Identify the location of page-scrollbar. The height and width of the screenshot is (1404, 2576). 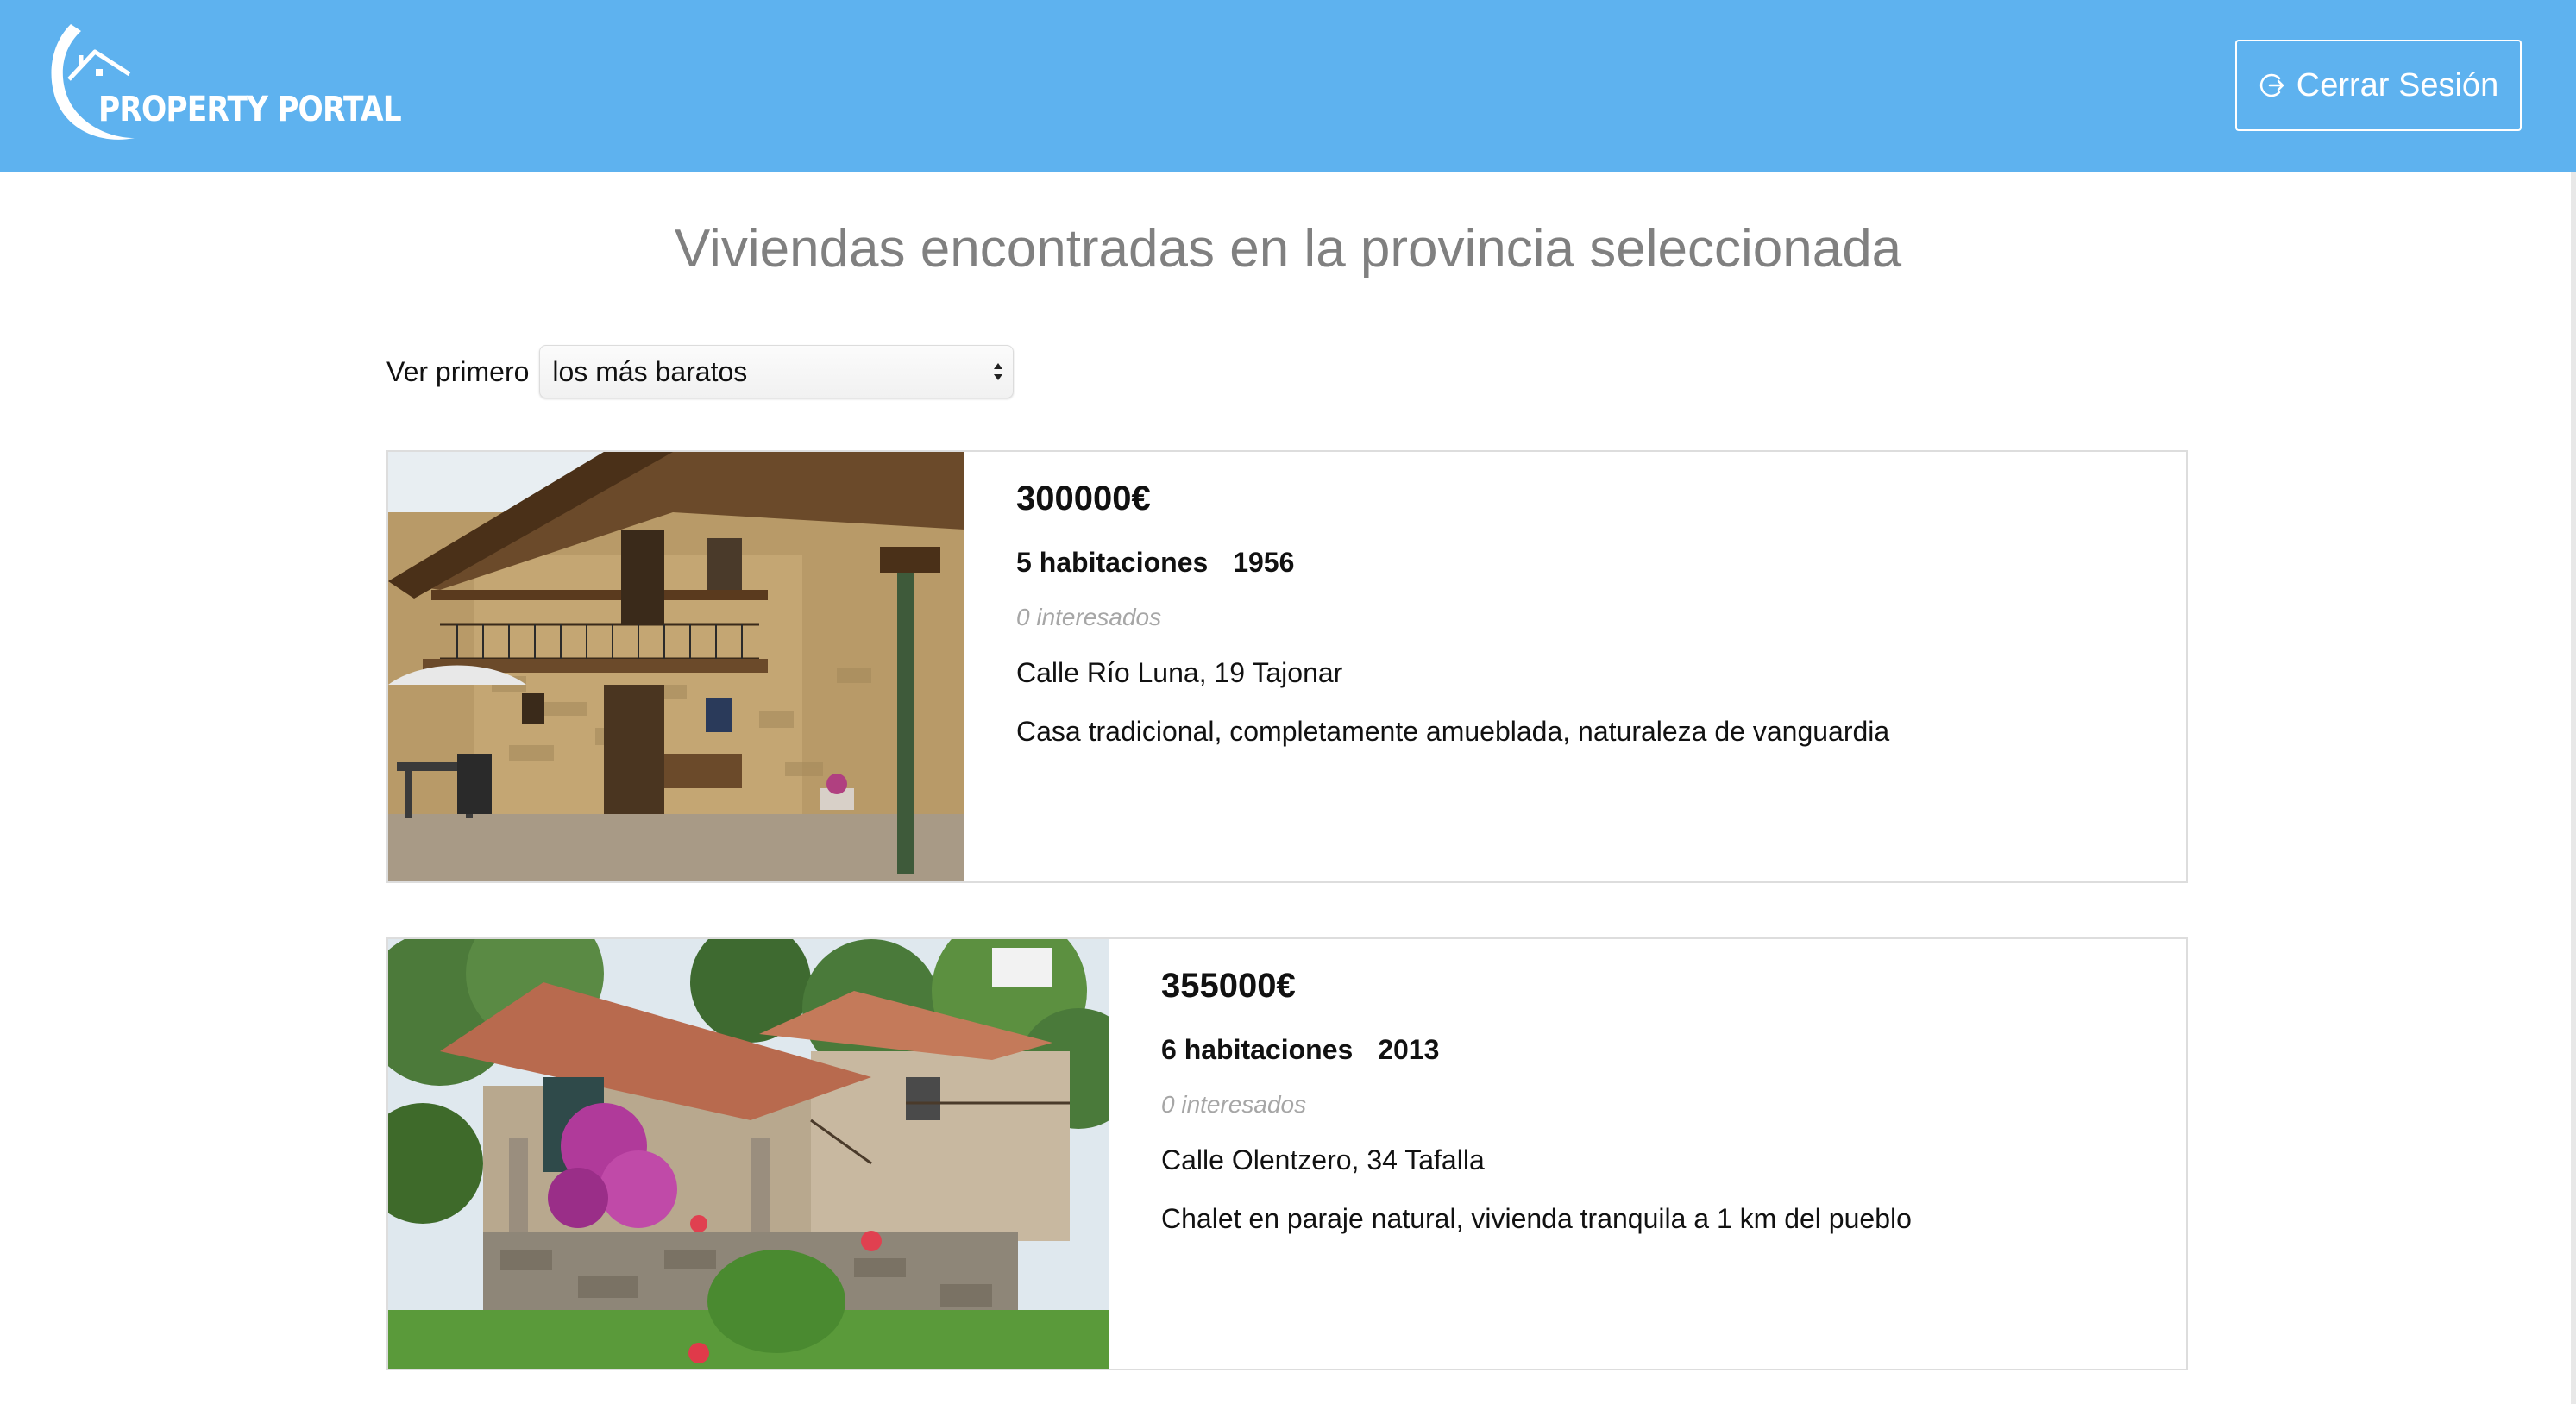
(2573, 788).